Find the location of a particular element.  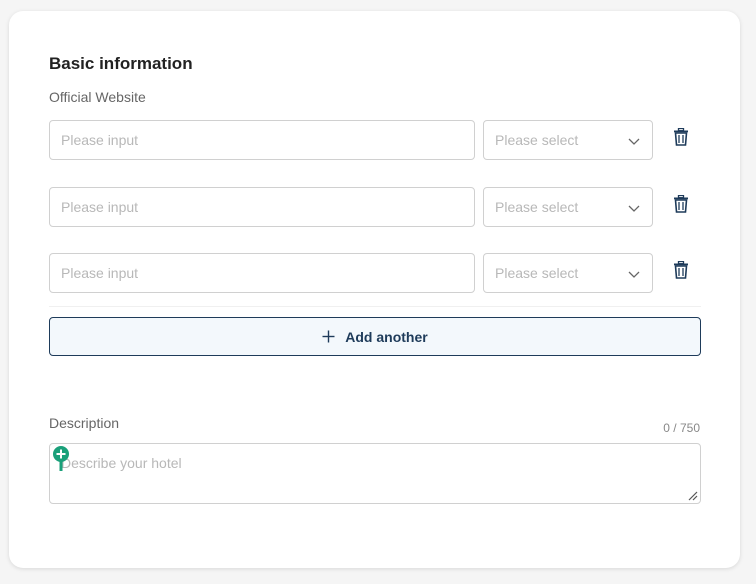

add-another-button: Add another is located at coordinates (375, 336).